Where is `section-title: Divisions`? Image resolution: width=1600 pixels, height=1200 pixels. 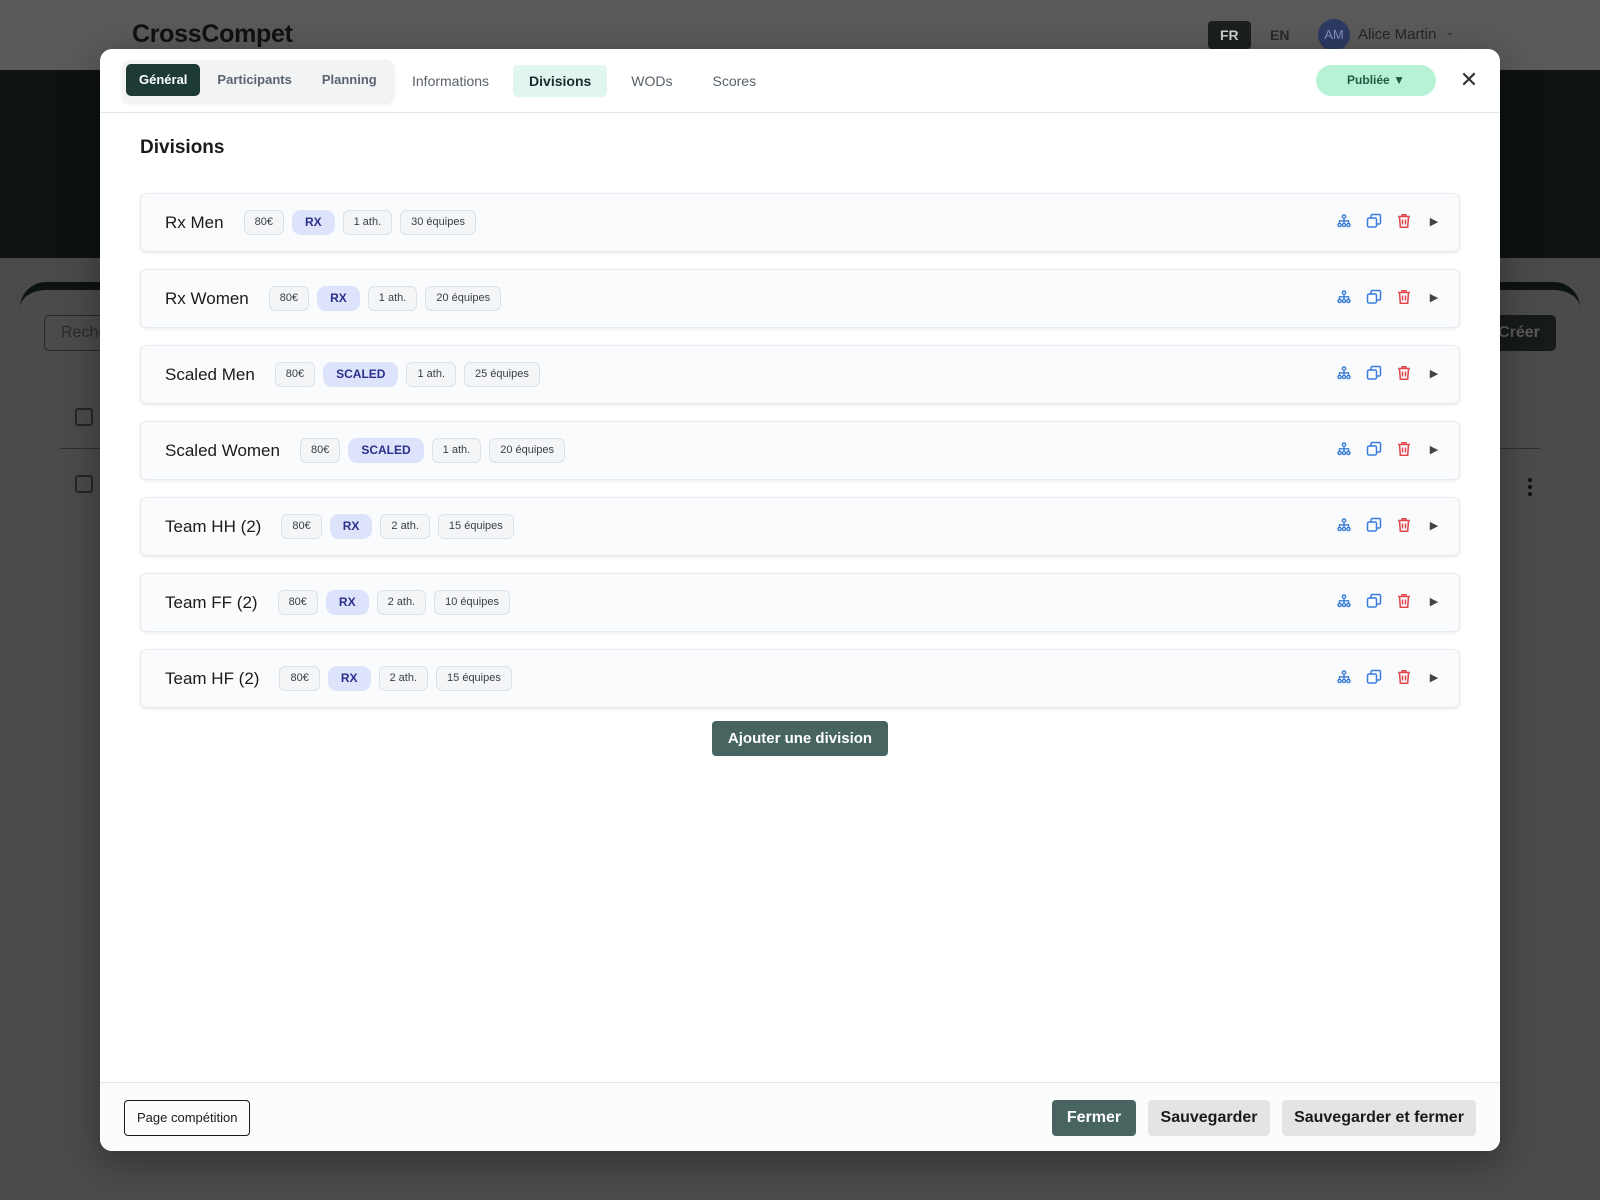
section-title: Divisions is located at coordinates (182, 147).